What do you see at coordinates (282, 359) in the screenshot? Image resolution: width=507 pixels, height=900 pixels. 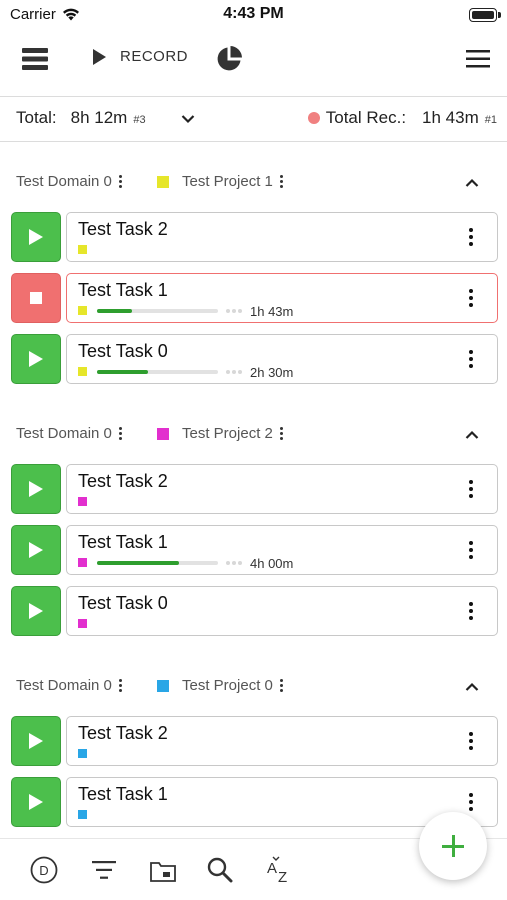 I see `task-card: Test Task 0 2h 30m` at bounding box center [282, 359].